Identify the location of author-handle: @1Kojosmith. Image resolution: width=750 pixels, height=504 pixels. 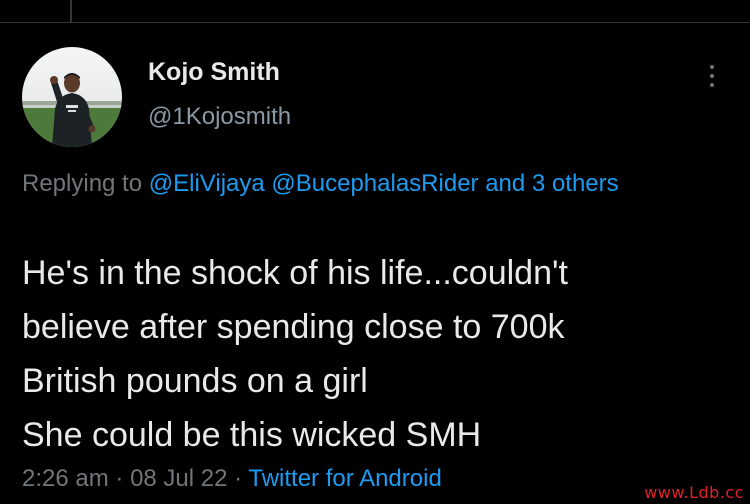
(219, 117).